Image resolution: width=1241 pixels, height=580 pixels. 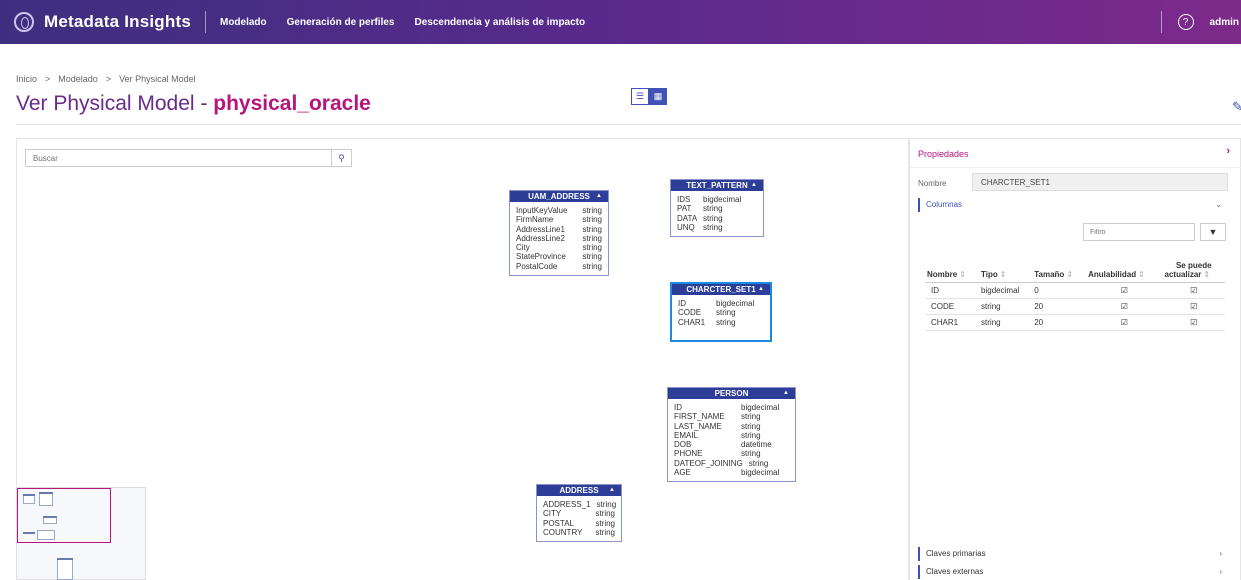 What do you see at coordinates (1075, 306) in the screenshot?
I see `table-row: CODE string 20 ☑ ☑` at bounding box center [1075, 306].